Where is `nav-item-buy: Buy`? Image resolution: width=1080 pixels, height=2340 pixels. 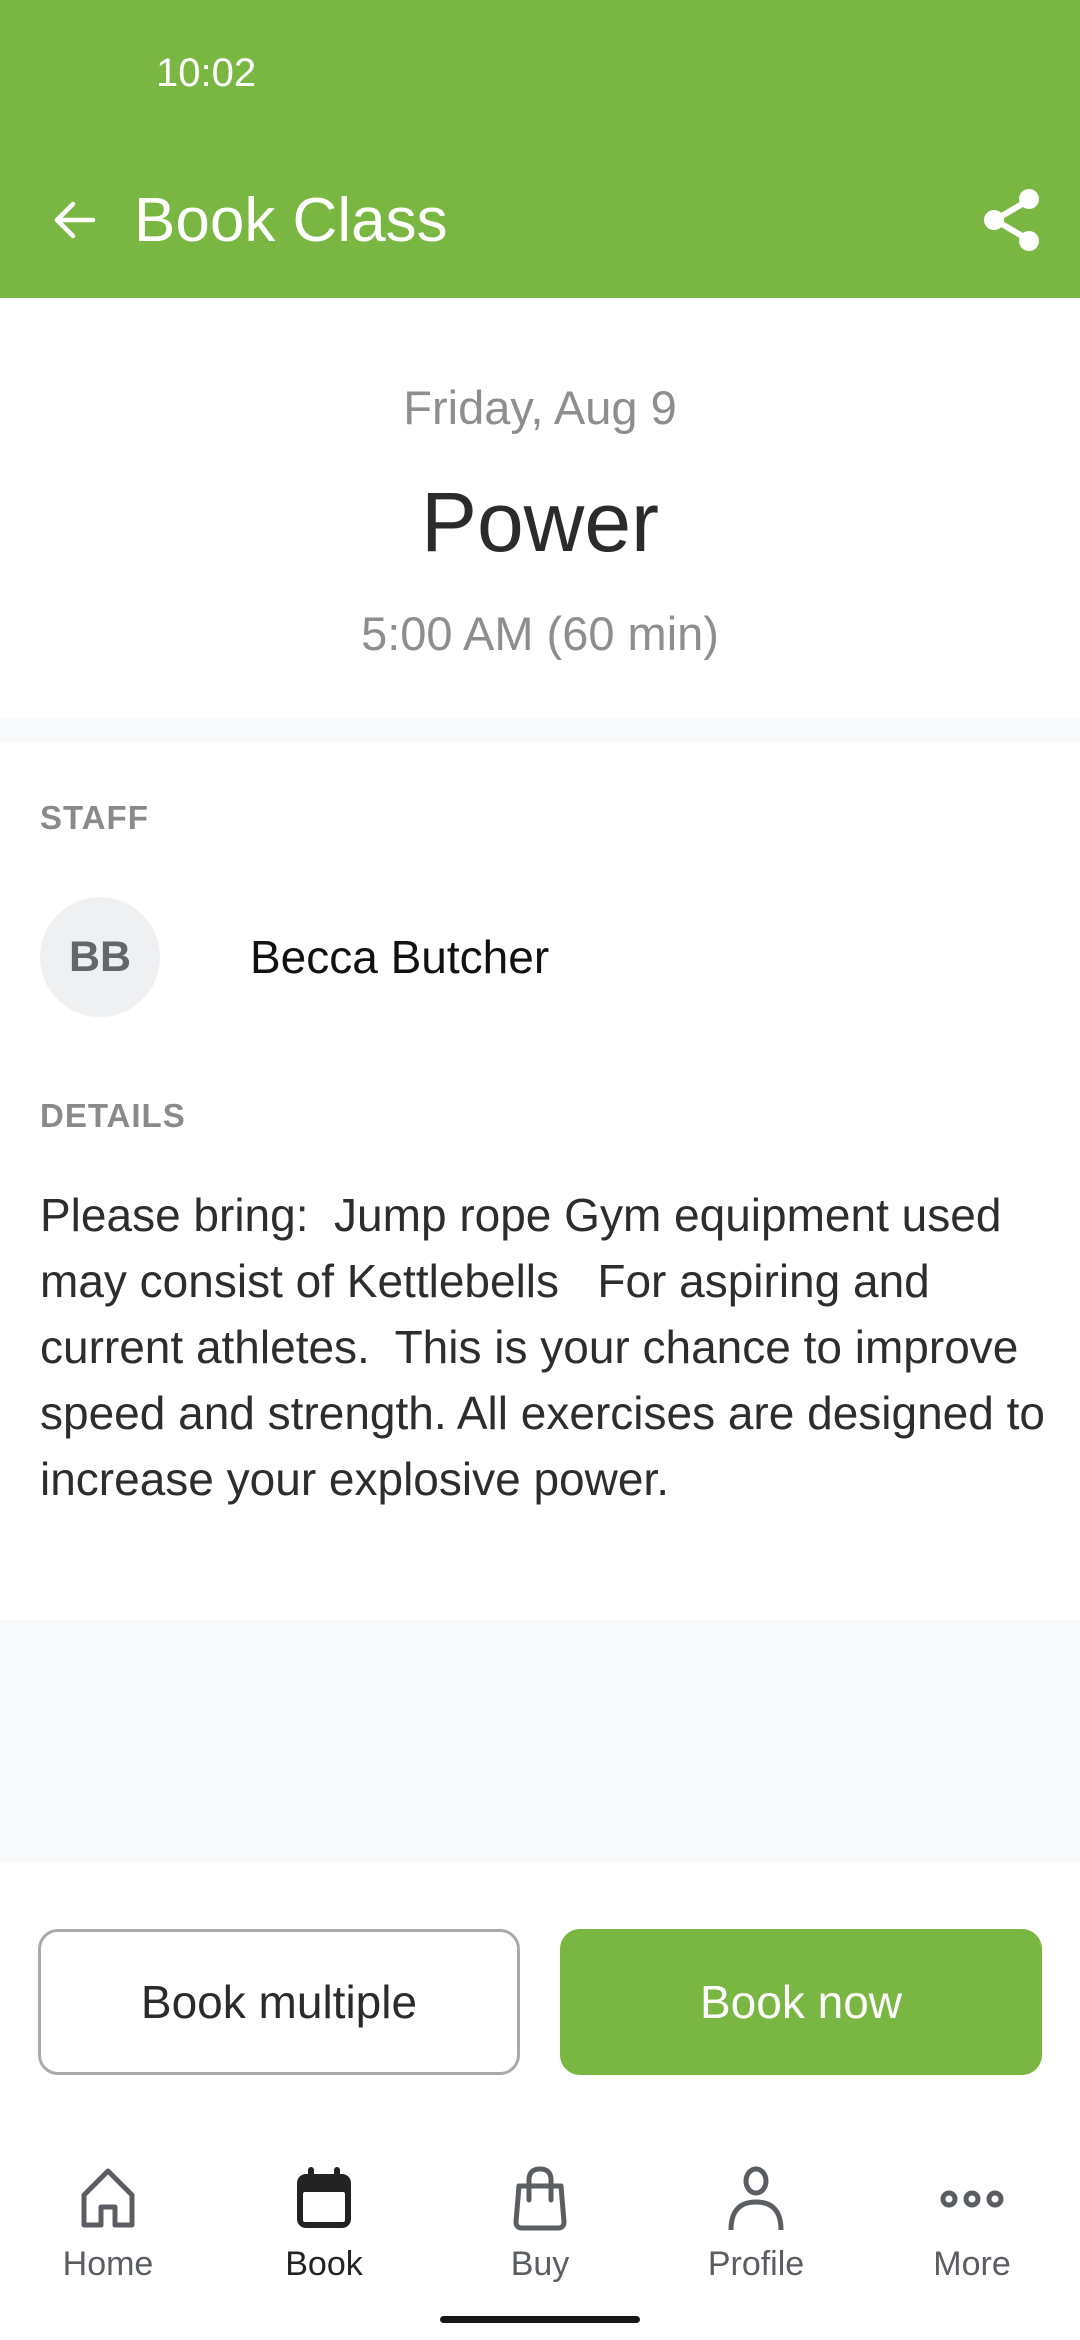
nav-item-buy: Buy is located at coordinates (540, 2220).